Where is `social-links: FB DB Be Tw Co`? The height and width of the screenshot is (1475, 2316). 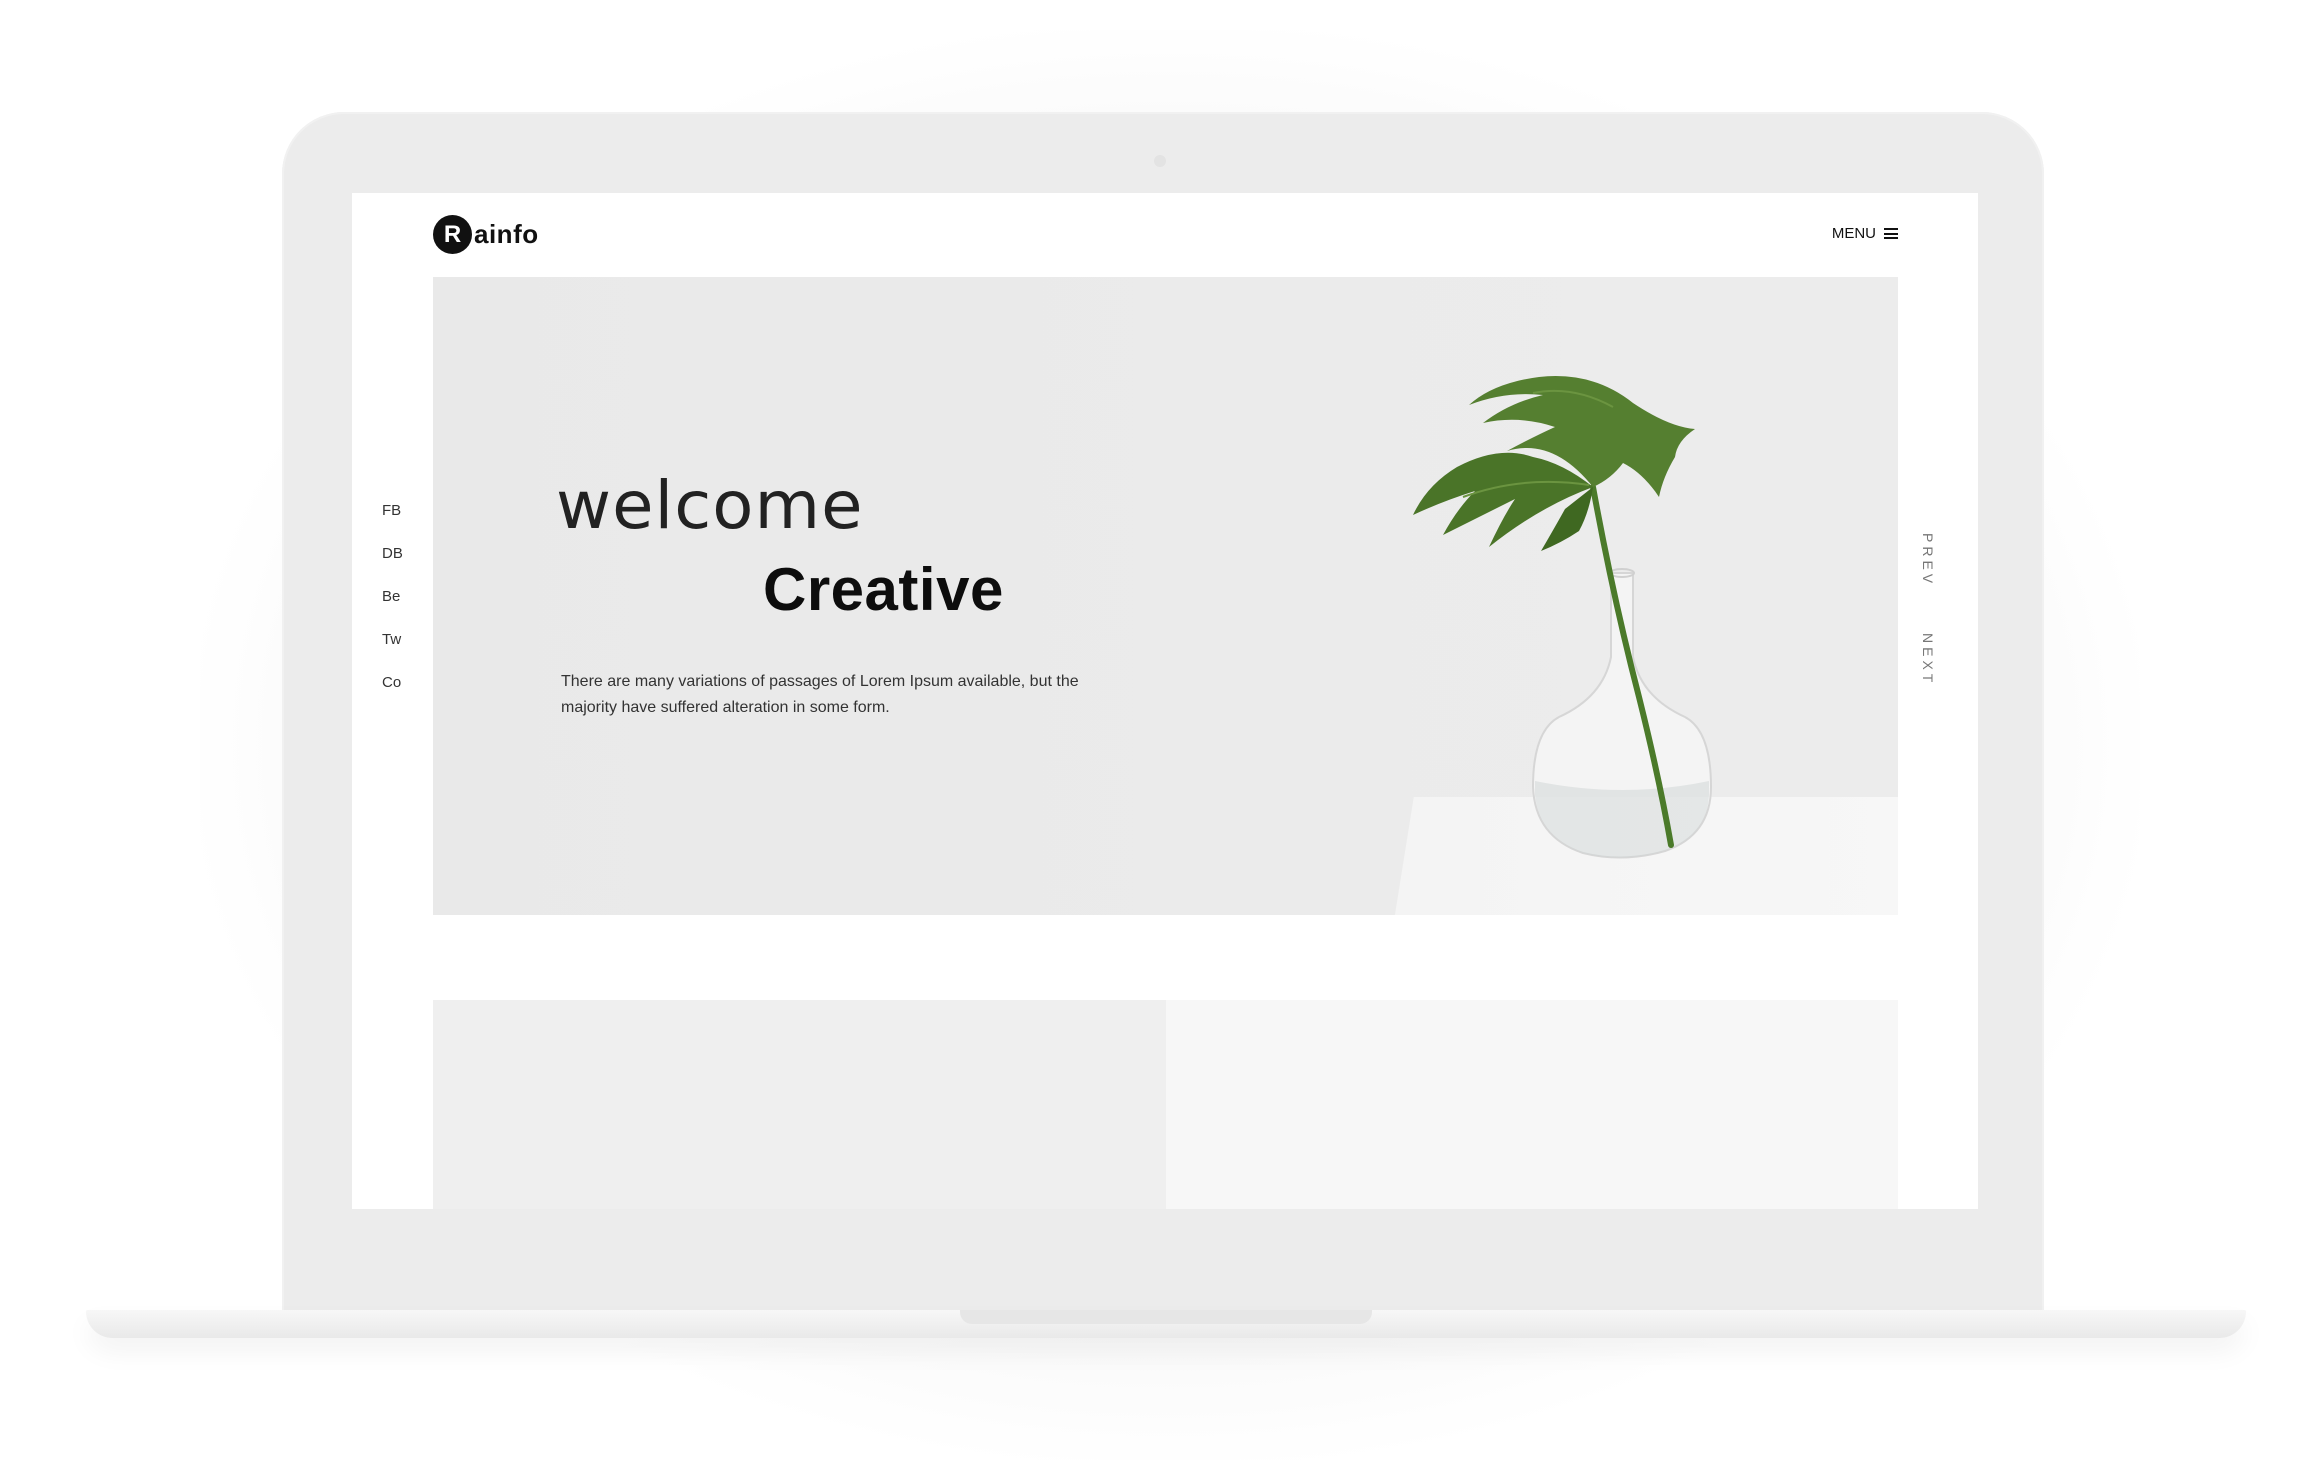
social-links: FB DB Be Tw Co is located at coordinates (392, 596).